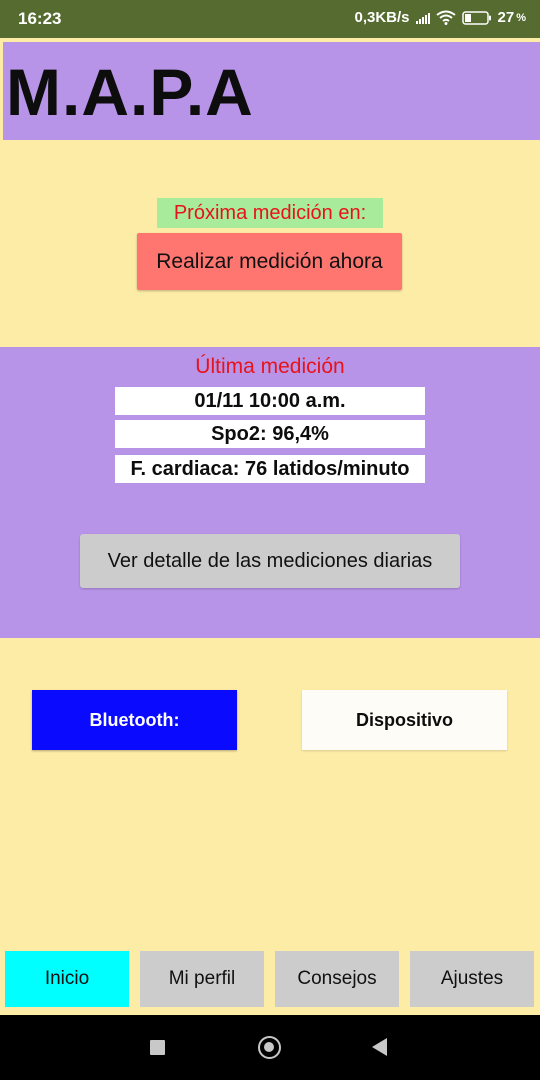  Describe the element at coordinates (337, 979) in the screenshot. I see `tab-consejos: Consejos` at that location.